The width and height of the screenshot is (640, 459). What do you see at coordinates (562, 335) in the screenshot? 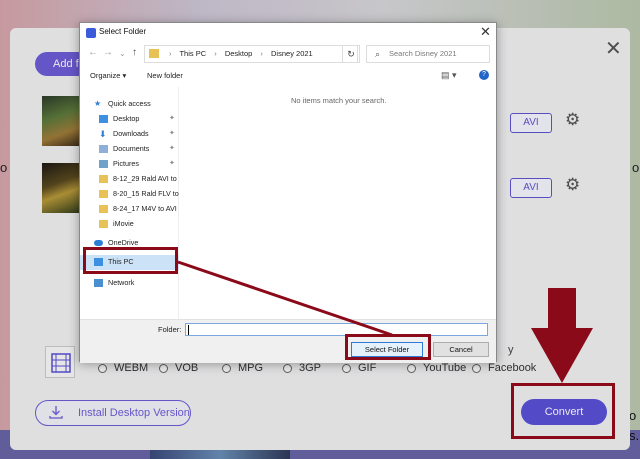
I see `down-arrow-icon` at bounding box center [562, 335].